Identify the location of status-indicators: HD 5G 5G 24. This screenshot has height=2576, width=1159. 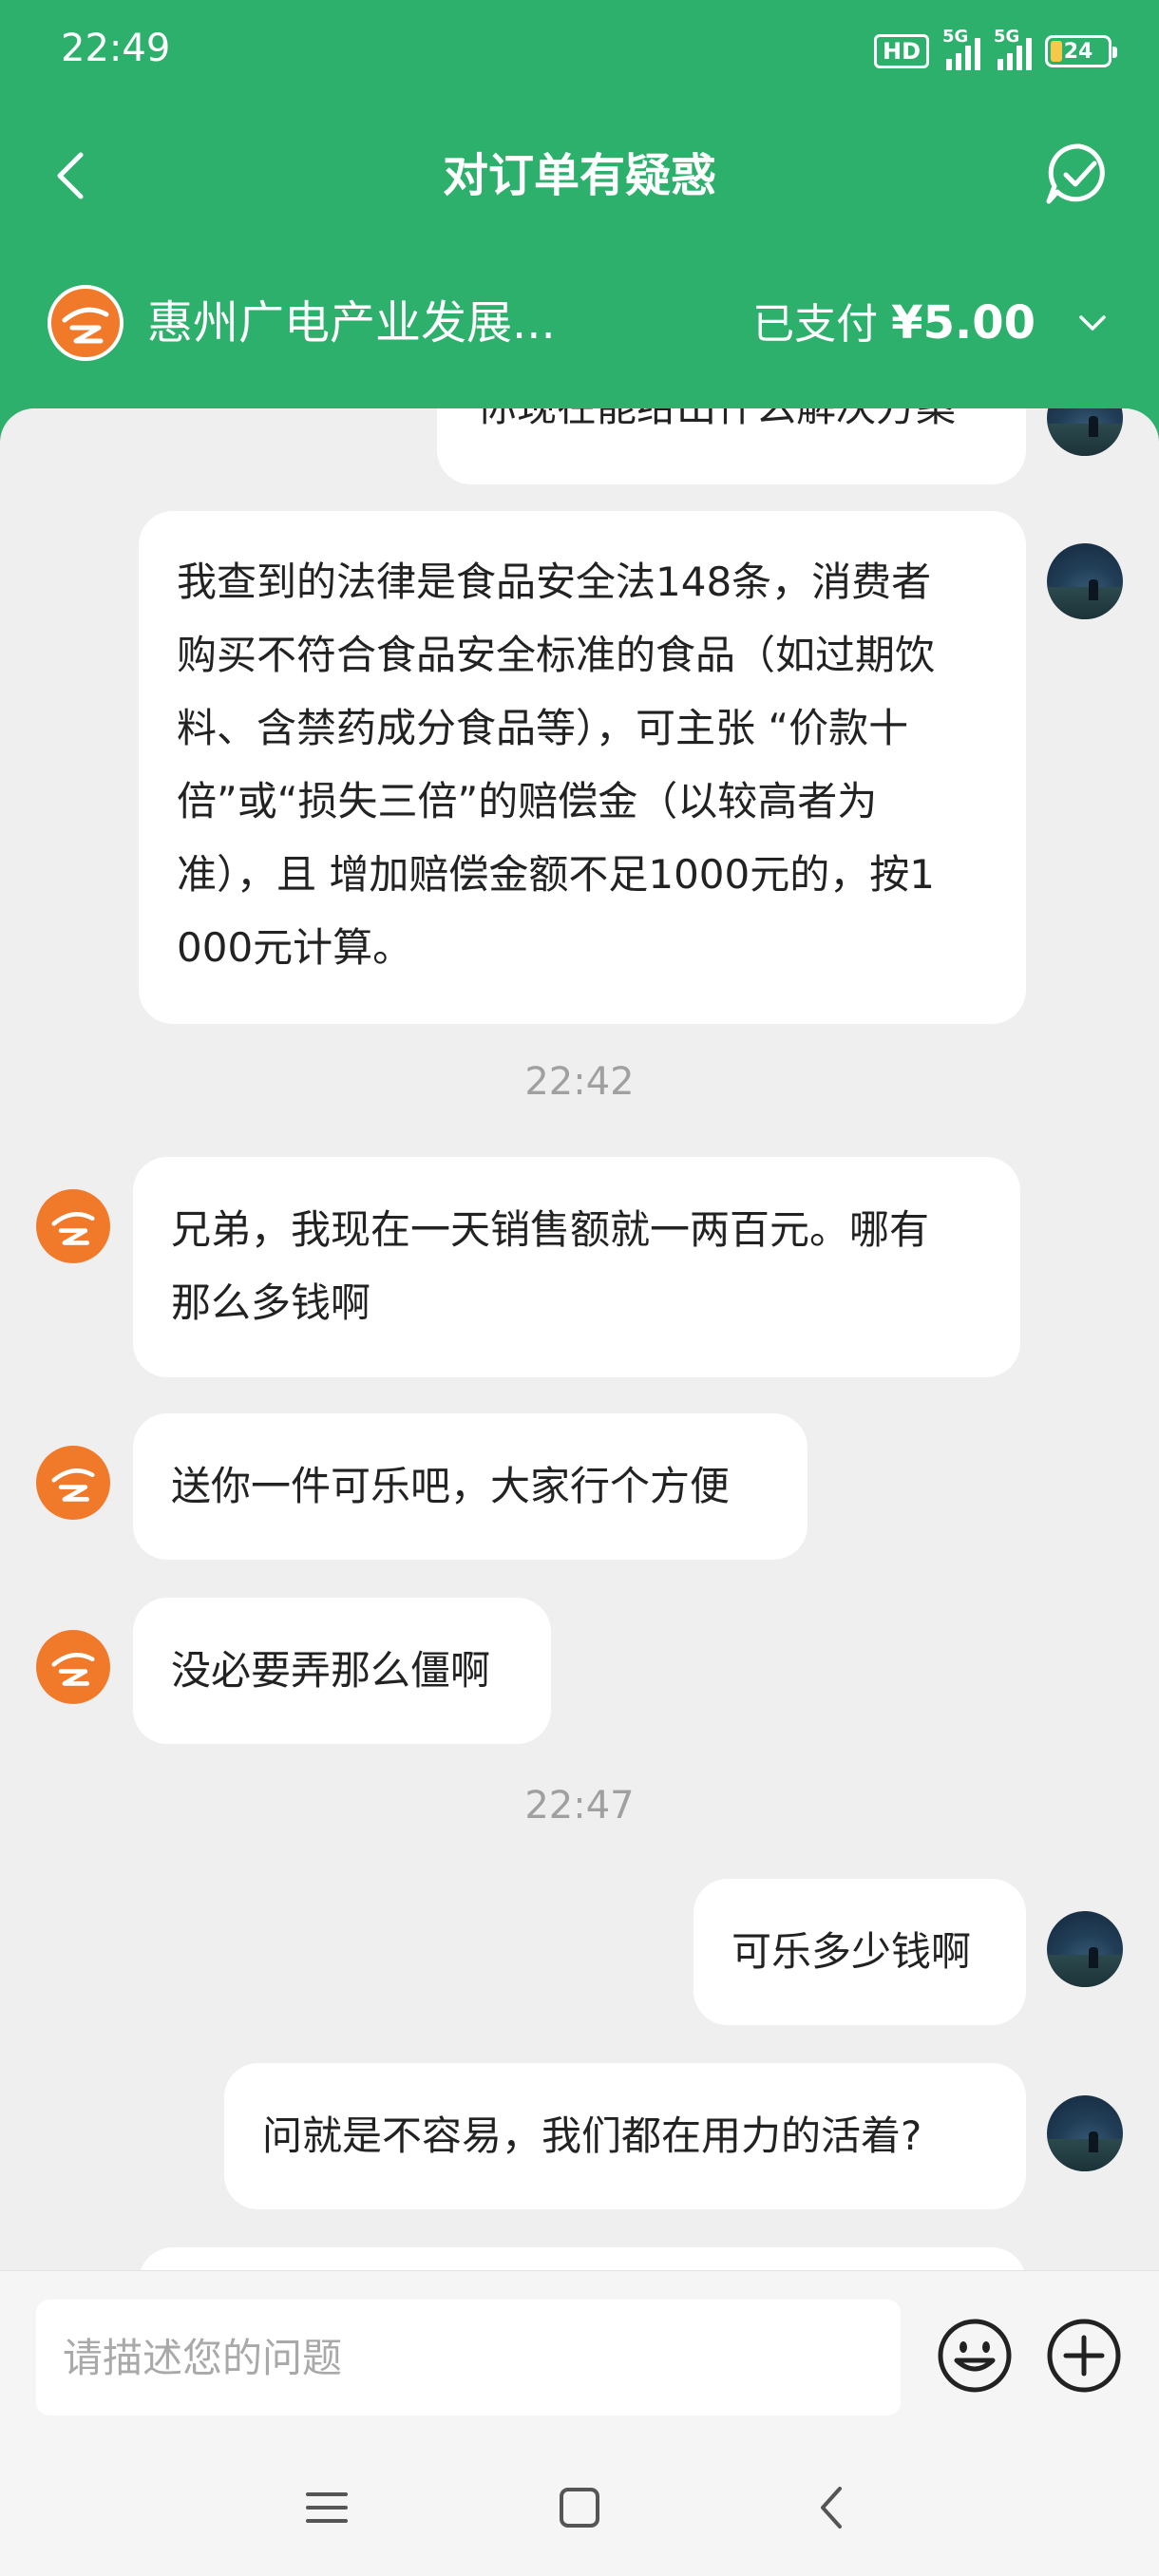
(995, 48).